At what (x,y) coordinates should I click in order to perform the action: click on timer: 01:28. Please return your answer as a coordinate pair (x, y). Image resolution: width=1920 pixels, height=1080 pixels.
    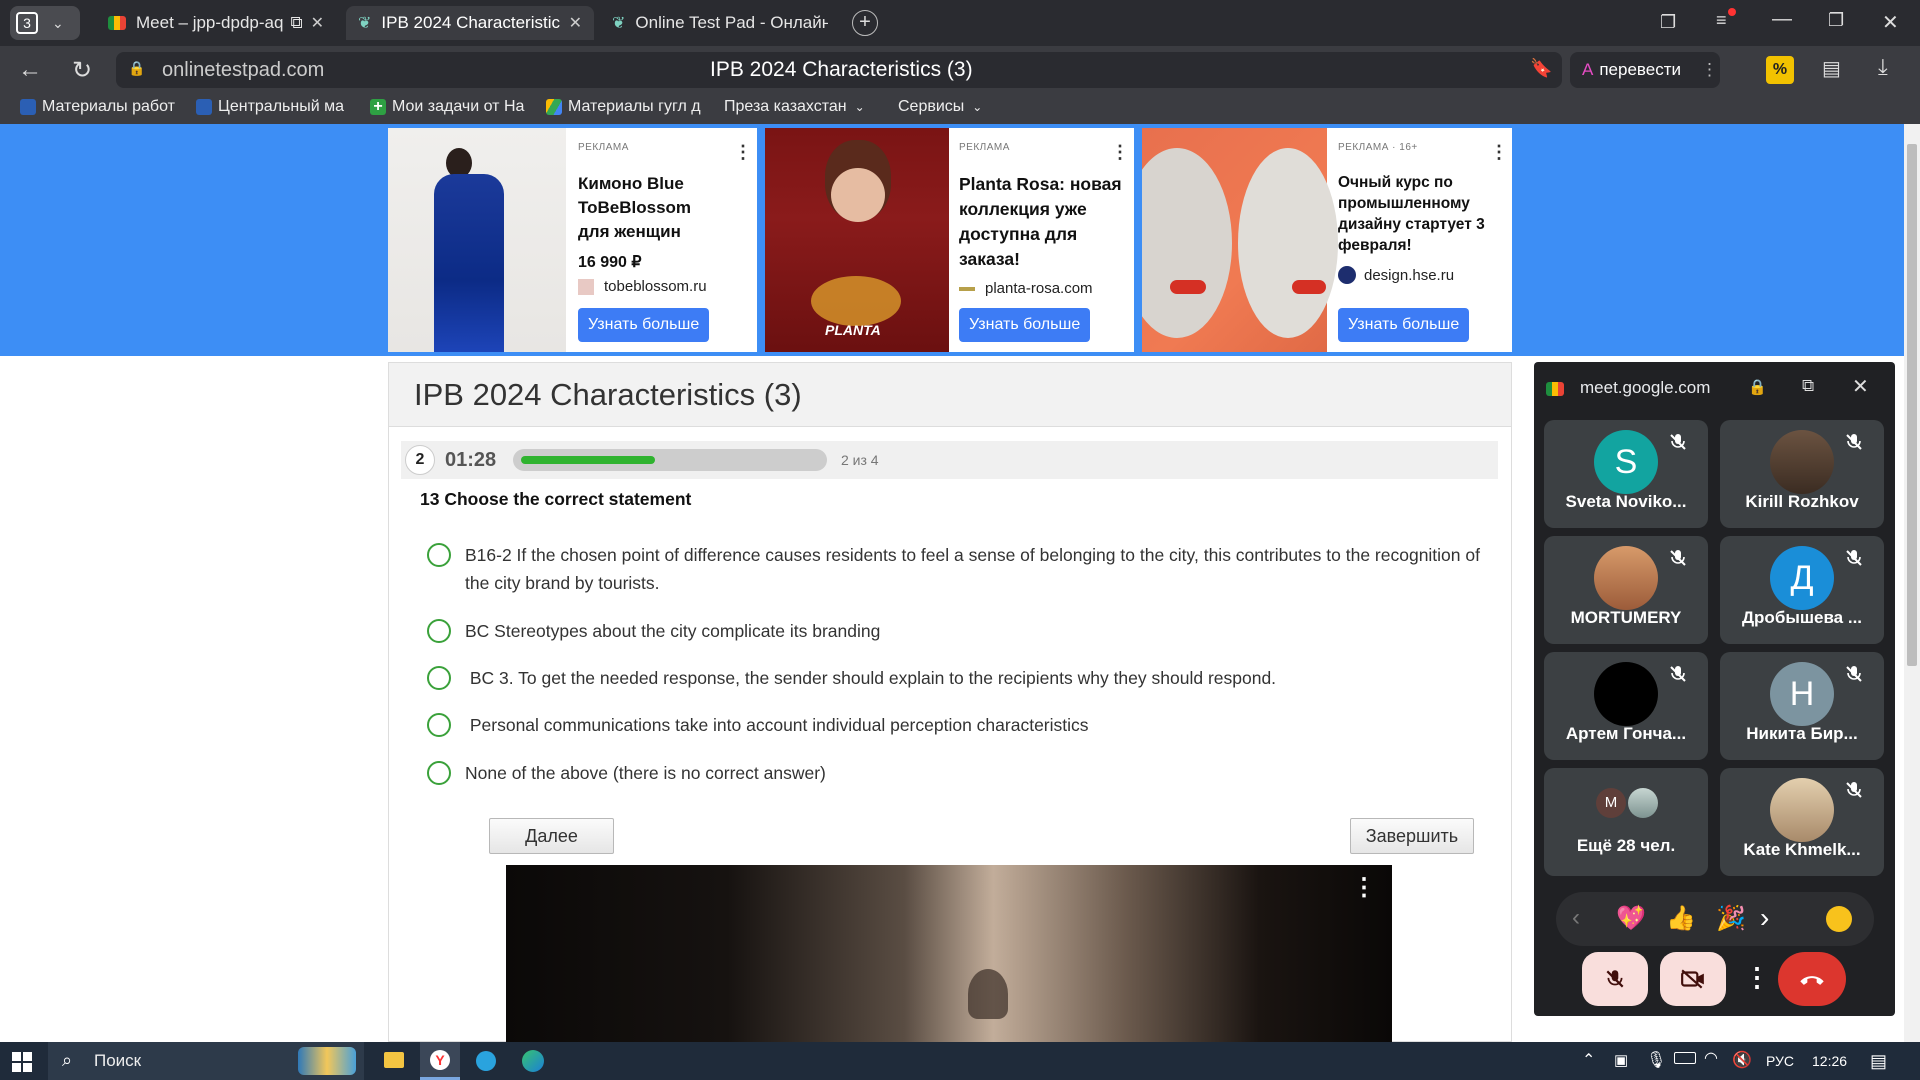
    Looking at the image, I should click on (471, 460).